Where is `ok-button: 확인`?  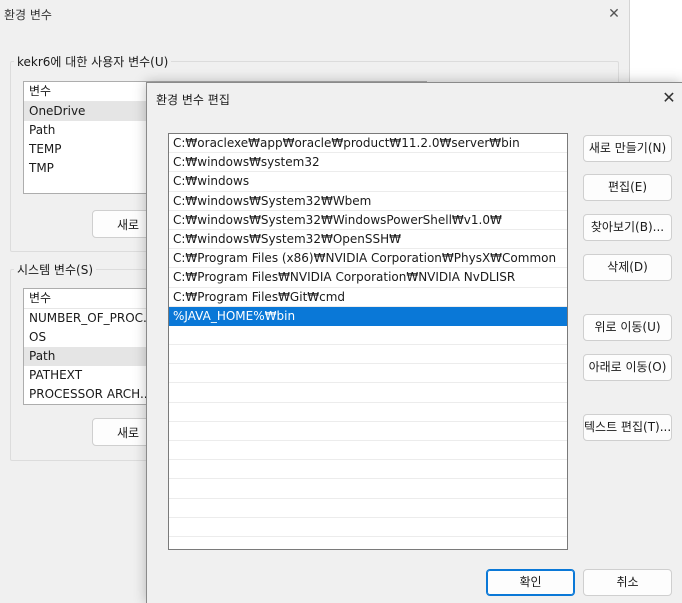 ok-button: 확인 is located at coordinates (530, 582).